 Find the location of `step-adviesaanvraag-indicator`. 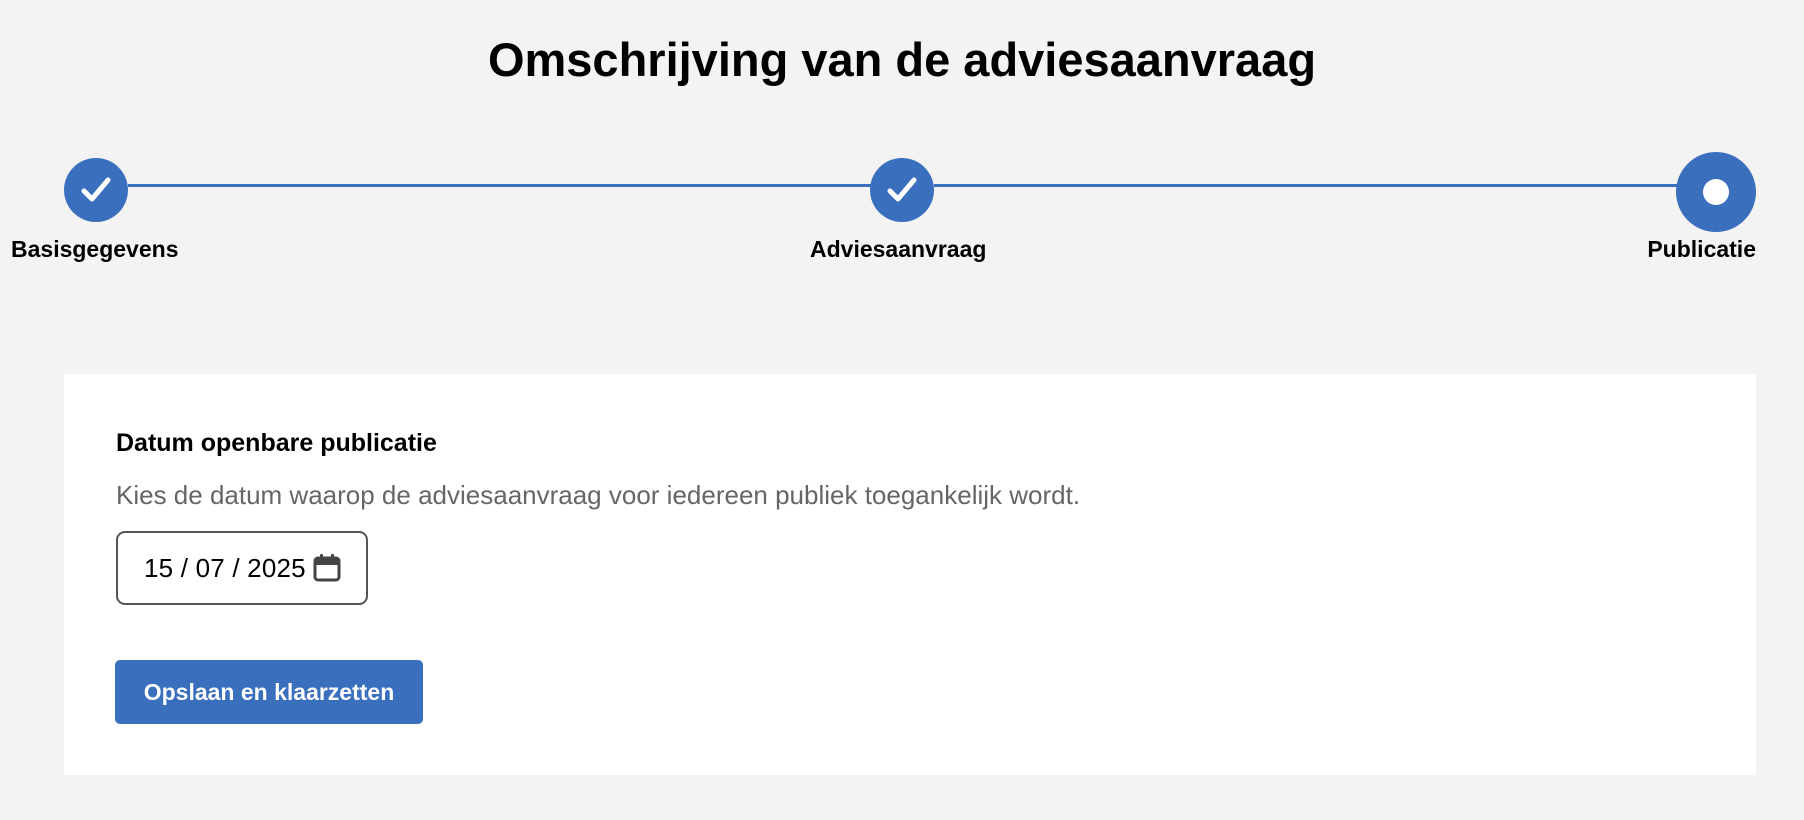

step-adviesaanvraag-indicator is located at coordinates (902, 190).